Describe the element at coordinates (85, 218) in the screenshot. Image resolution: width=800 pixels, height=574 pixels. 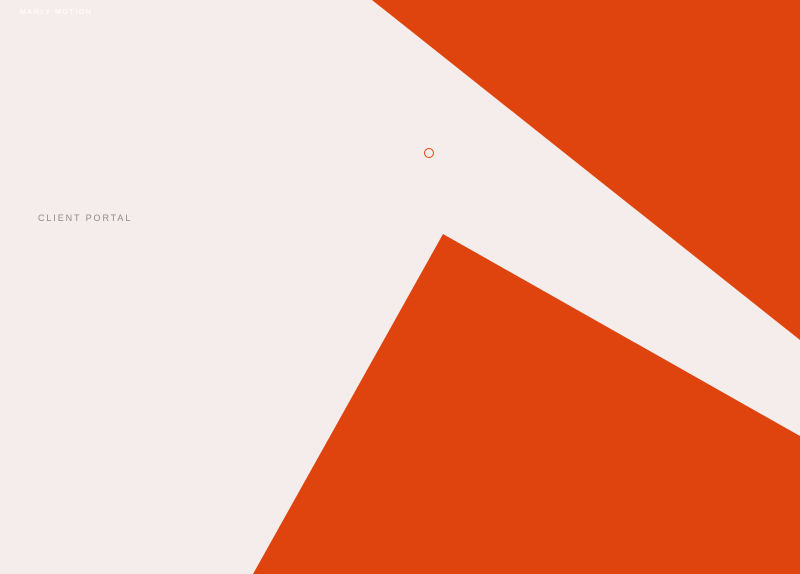
I see `client-portal-link: CLIENT PORTAL` at that location.